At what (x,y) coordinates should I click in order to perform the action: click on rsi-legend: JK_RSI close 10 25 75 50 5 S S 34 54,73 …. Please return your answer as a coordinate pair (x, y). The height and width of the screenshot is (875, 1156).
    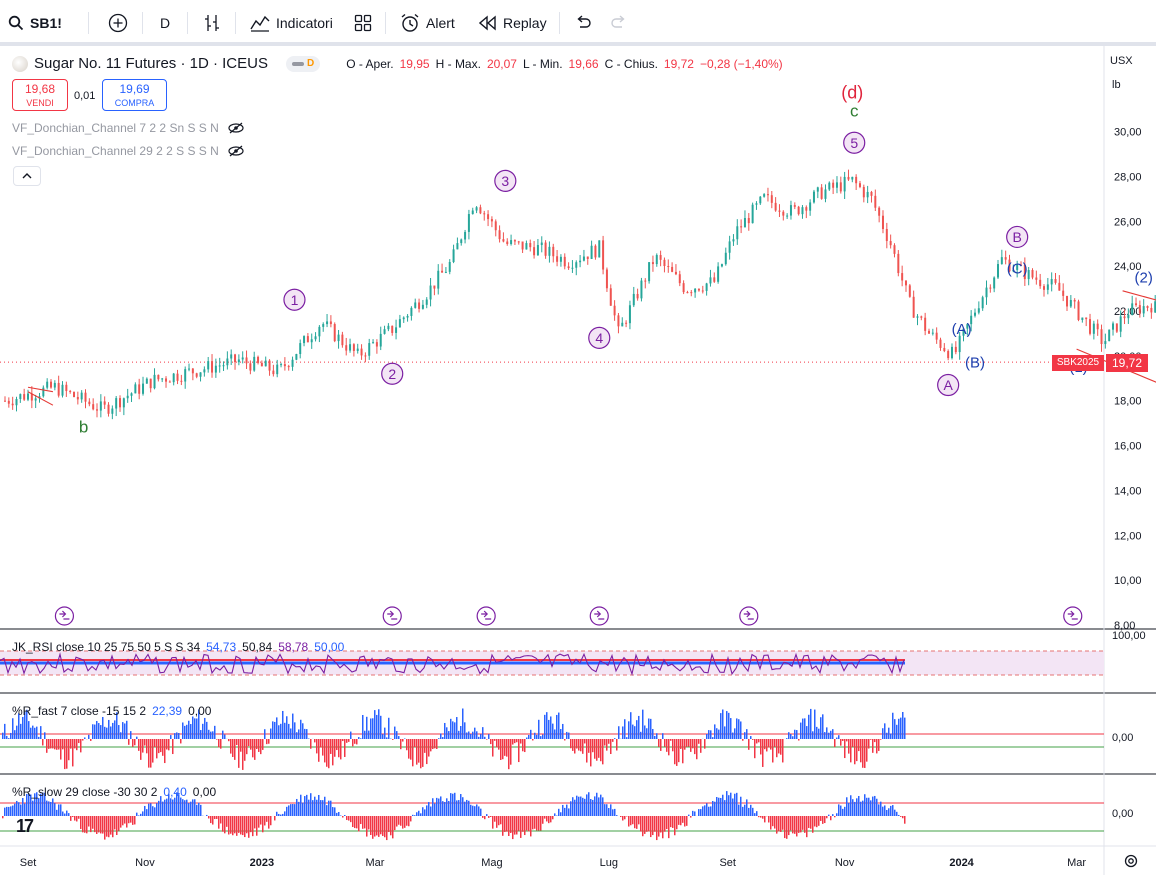
    Looking at the image, I should click on (178, 647).